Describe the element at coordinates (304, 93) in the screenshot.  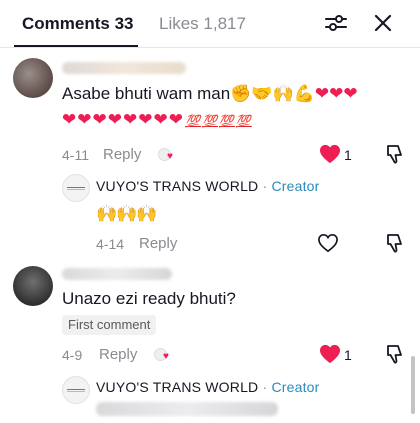
I see `flexed-biceps-emoji: 💪` at that location.